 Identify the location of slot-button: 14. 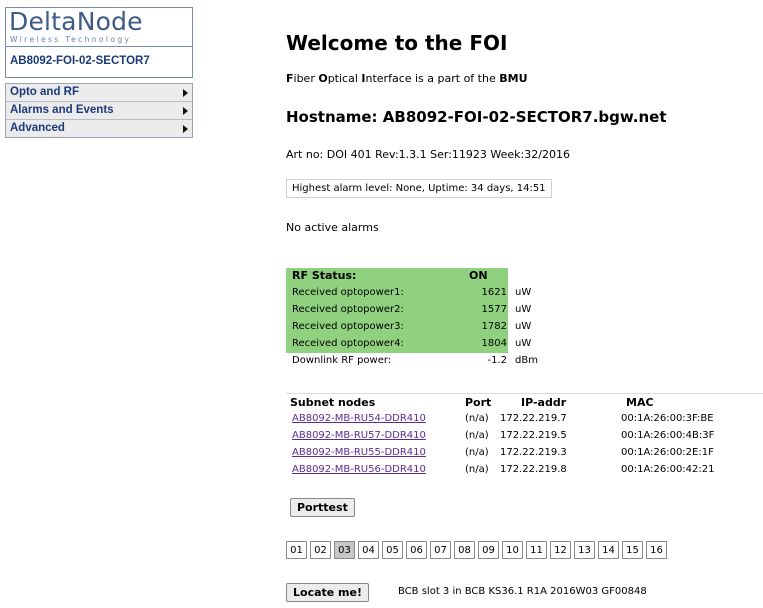
(608, 550).